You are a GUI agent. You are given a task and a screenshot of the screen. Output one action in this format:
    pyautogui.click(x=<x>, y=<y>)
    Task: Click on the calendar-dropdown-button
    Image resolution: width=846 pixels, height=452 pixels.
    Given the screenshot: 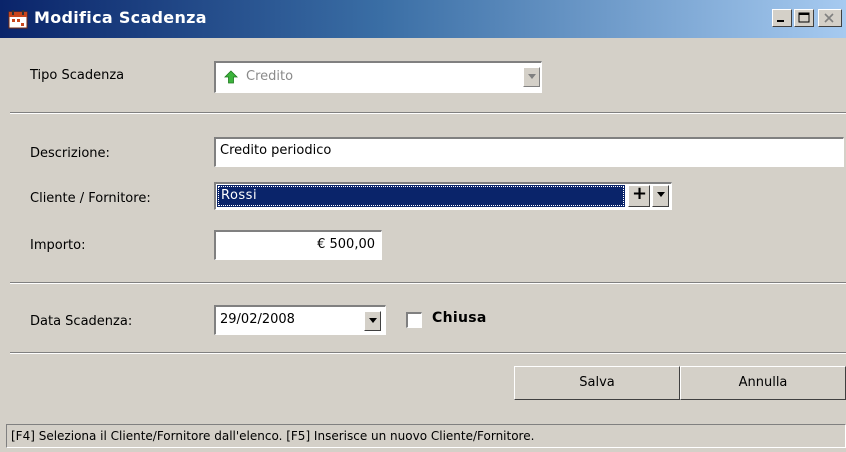 What is the action you would take?
    pyautogui.click(x=372, y=321)
    